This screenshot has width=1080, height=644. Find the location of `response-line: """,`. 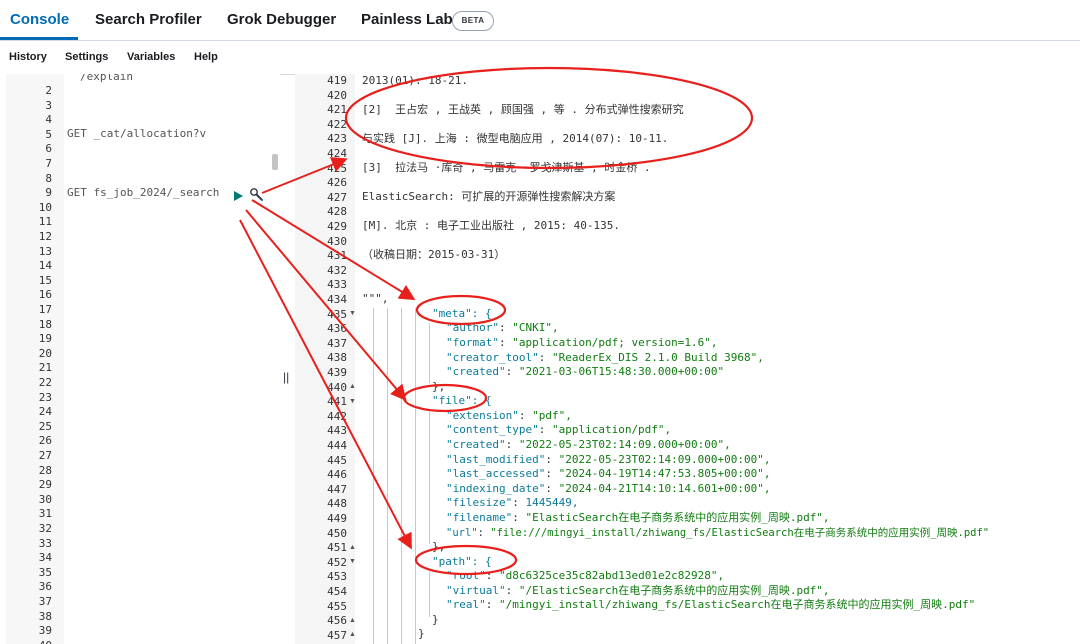

response-line: """, is located at coordinates (375, 298).